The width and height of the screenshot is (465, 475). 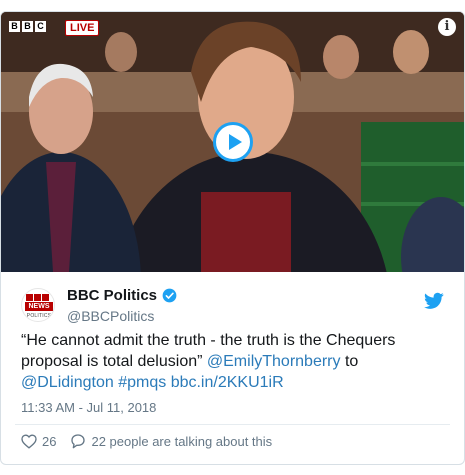 I want to click on display-name: BBC Politics, so click(x=122, y=295).